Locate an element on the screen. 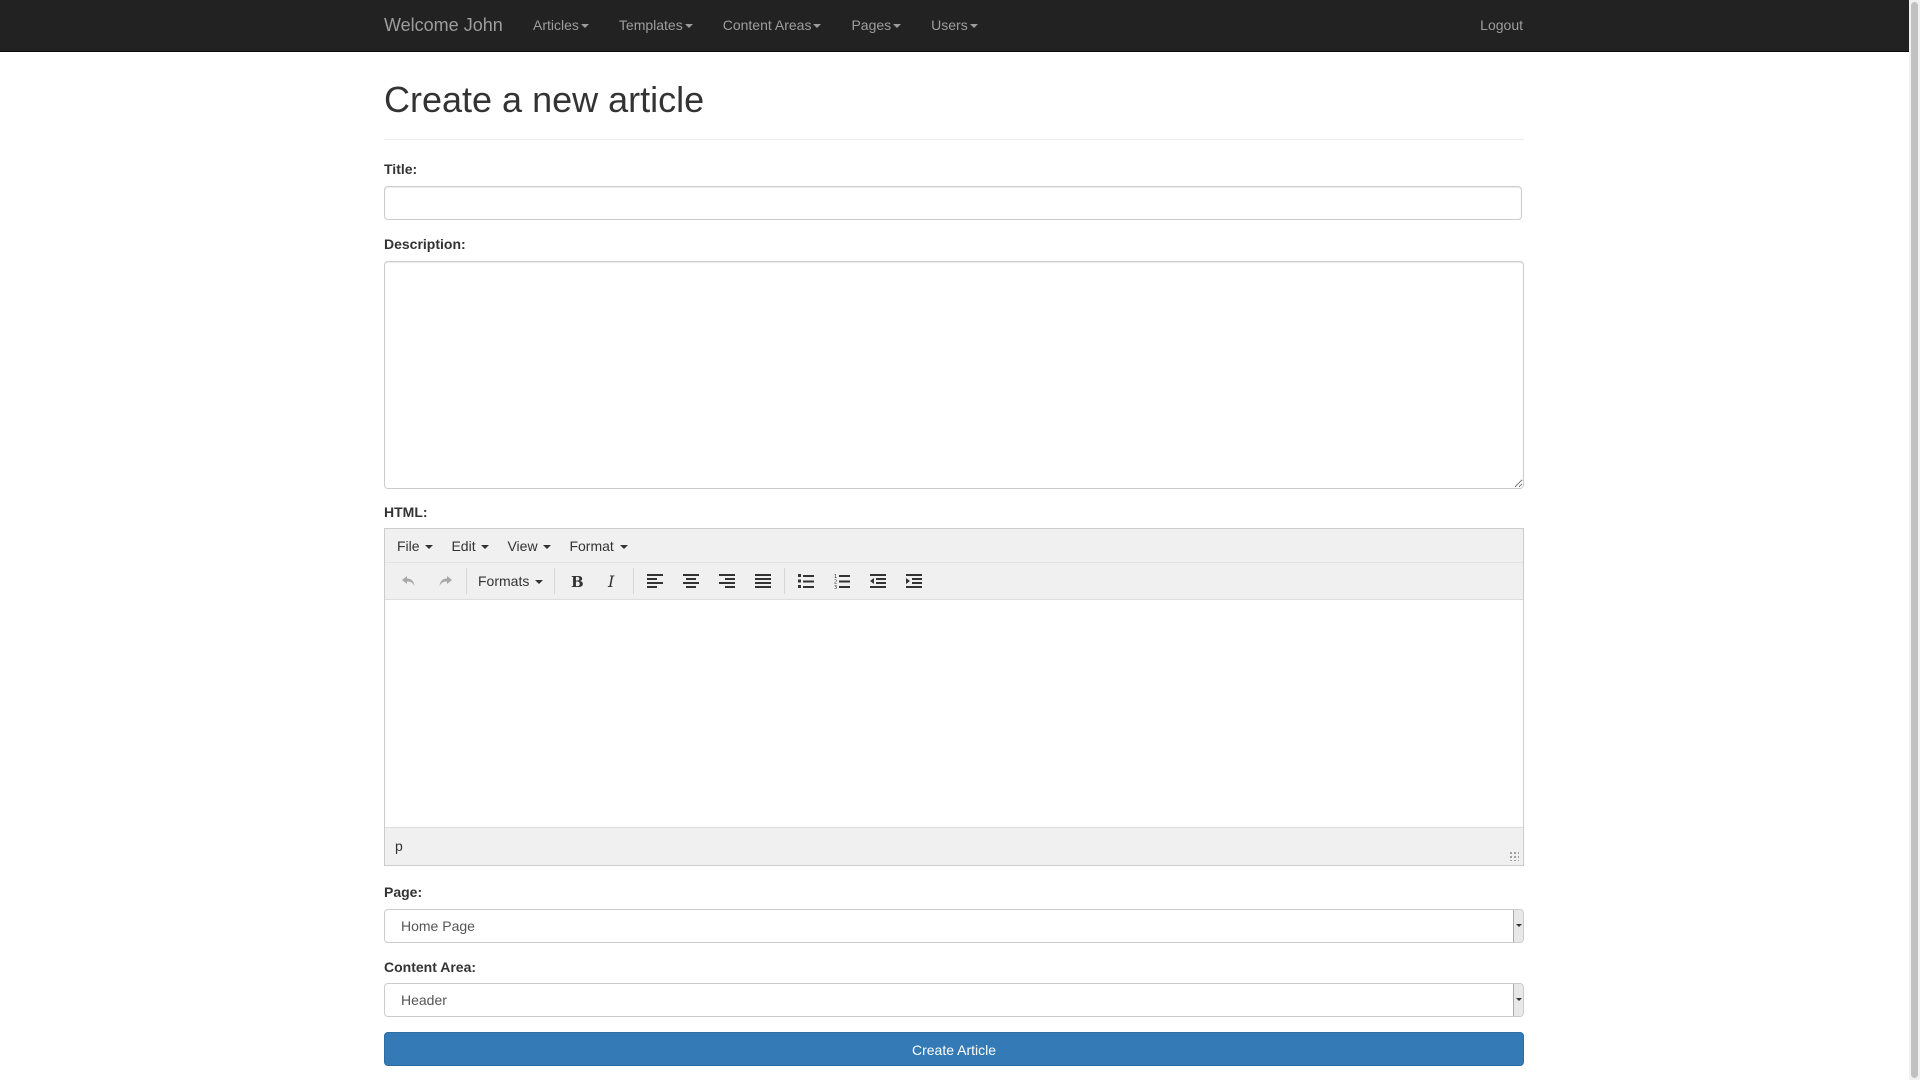  bold-button: B is located at coordinates (576, 581).